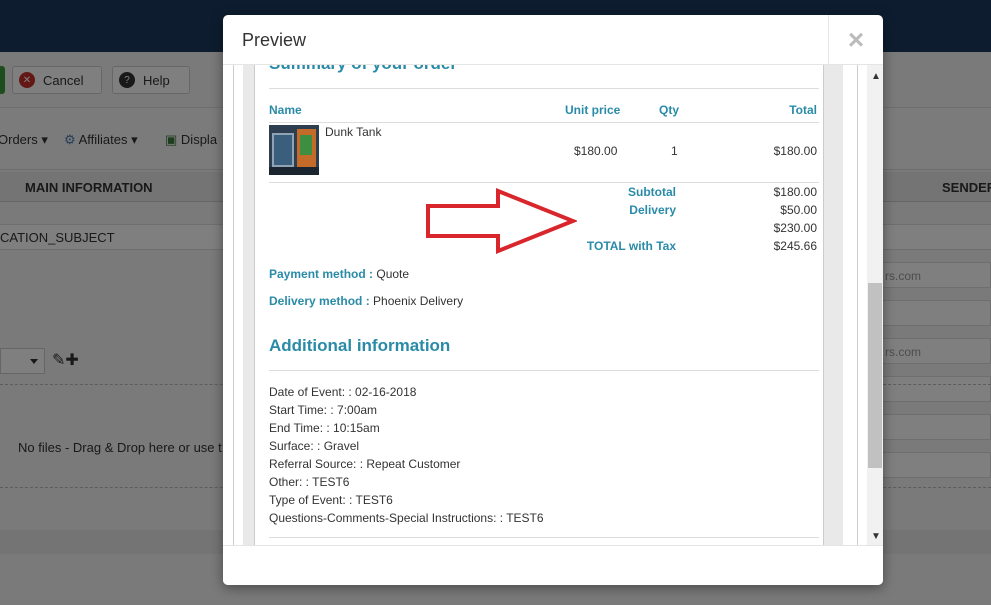 The width and height of the screenshot is (991, 605). What do you see at coordinates (795, 151) in the screenshot?
I see `item-total: $180.00` at bounding box center [795, 151].